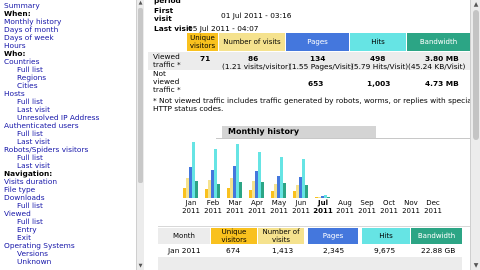  I want to click on row-bandwidth: 22.88 GB, so click(438, 250).